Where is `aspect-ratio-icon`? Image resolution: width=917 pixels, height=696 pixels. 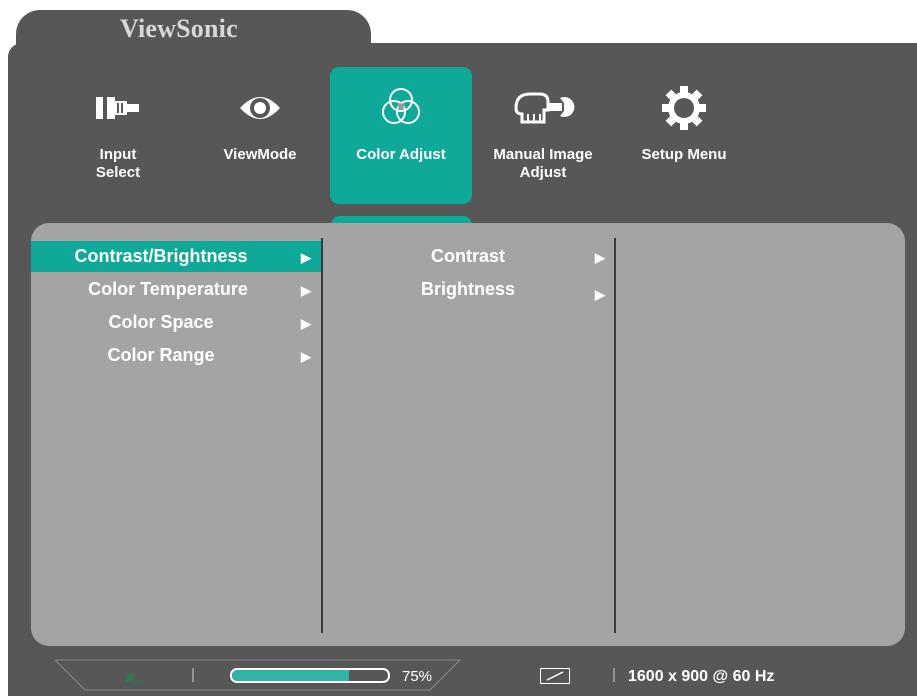
aspect-ratio-icon is located at coordinates (555, 676).